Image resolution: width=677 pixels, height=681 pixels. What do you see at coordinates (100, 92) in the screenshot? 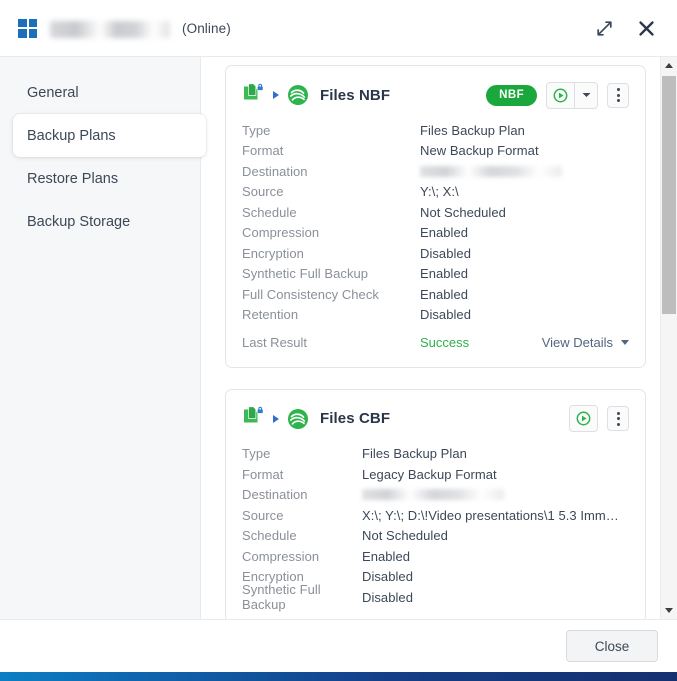
I see `sidebar-item-general: General` at bounding box center [100, 92].